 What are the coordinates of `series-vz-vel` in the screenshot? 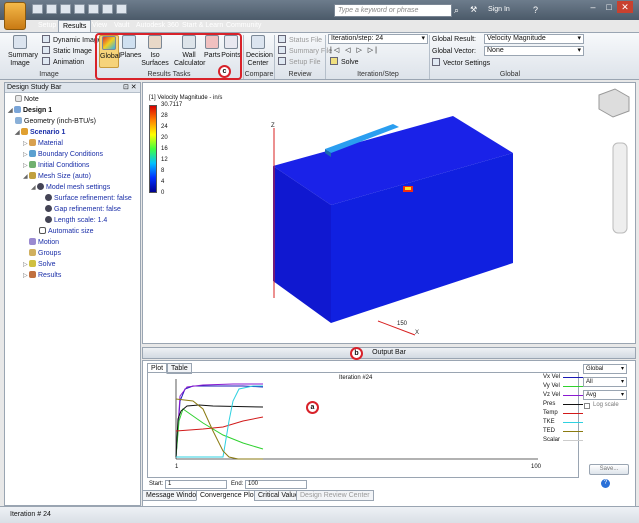 It's located at (219, 420).